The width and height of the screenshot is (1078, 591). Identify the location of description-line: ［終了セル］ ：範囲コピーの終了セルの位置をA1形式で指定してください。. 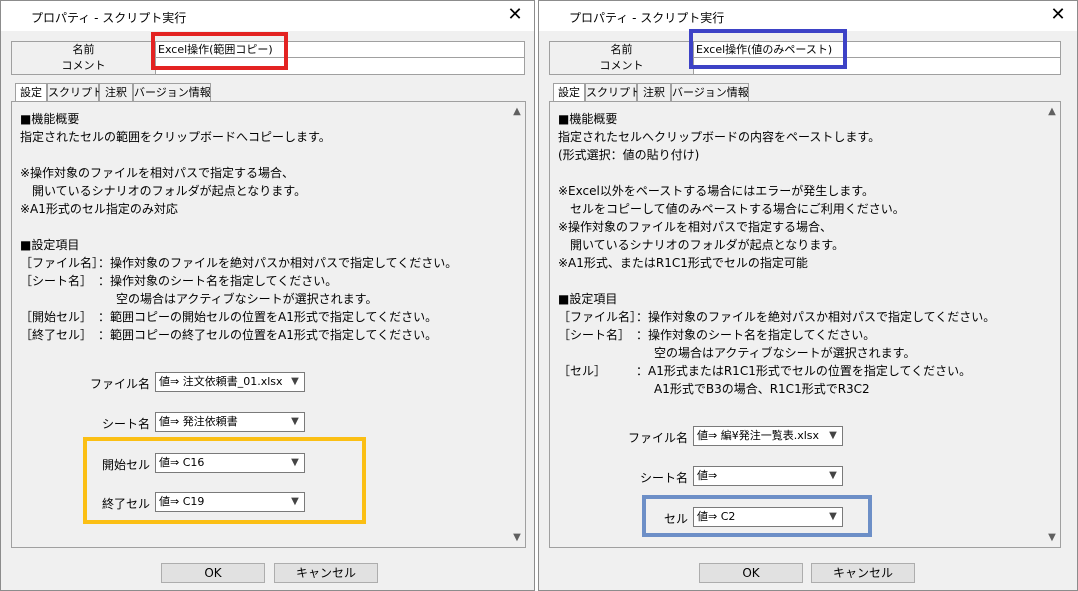
(229, 335).